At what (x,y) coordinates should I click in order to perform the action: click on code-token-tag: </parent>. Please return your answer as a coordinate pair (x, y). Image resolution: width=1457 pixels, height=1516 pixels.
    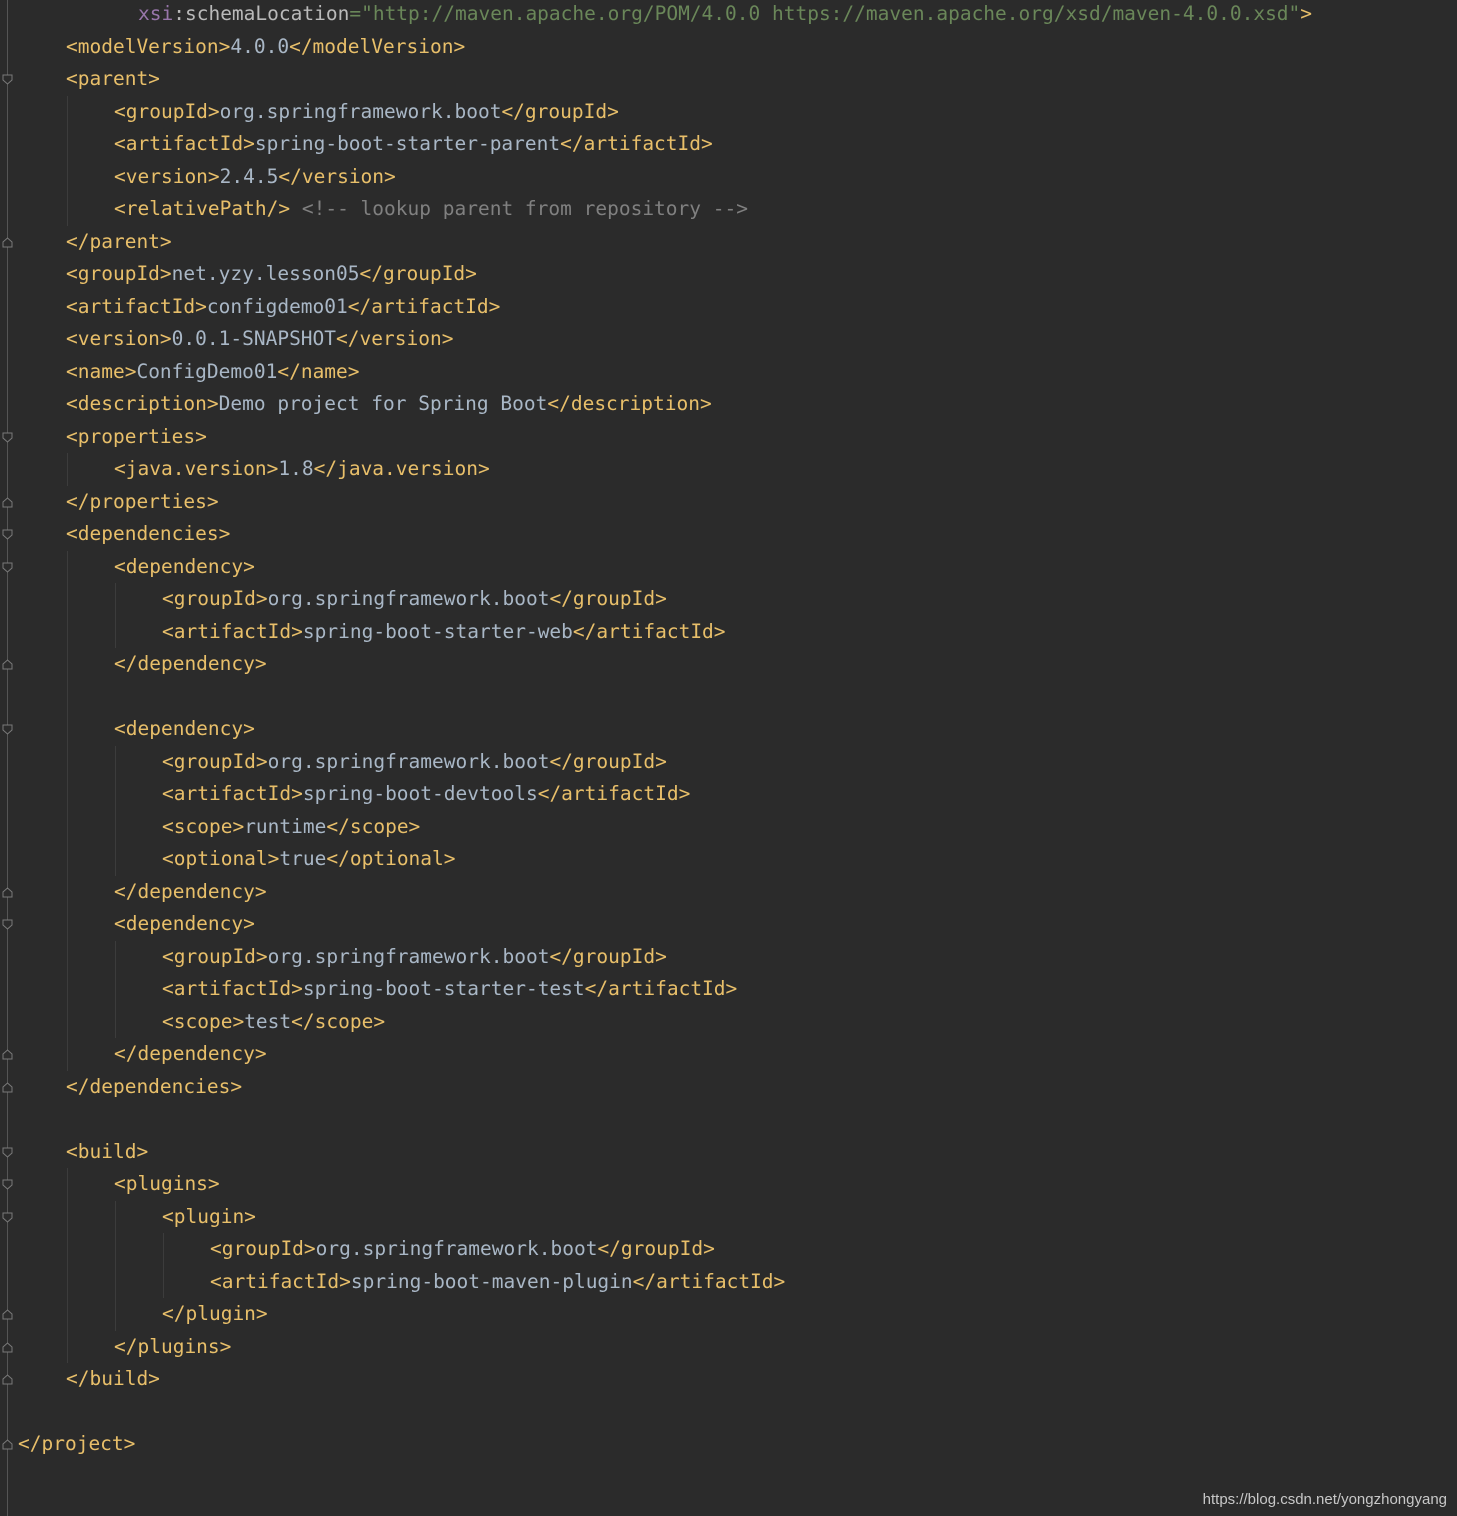
    Looking at the image, I should click on (119, 241).